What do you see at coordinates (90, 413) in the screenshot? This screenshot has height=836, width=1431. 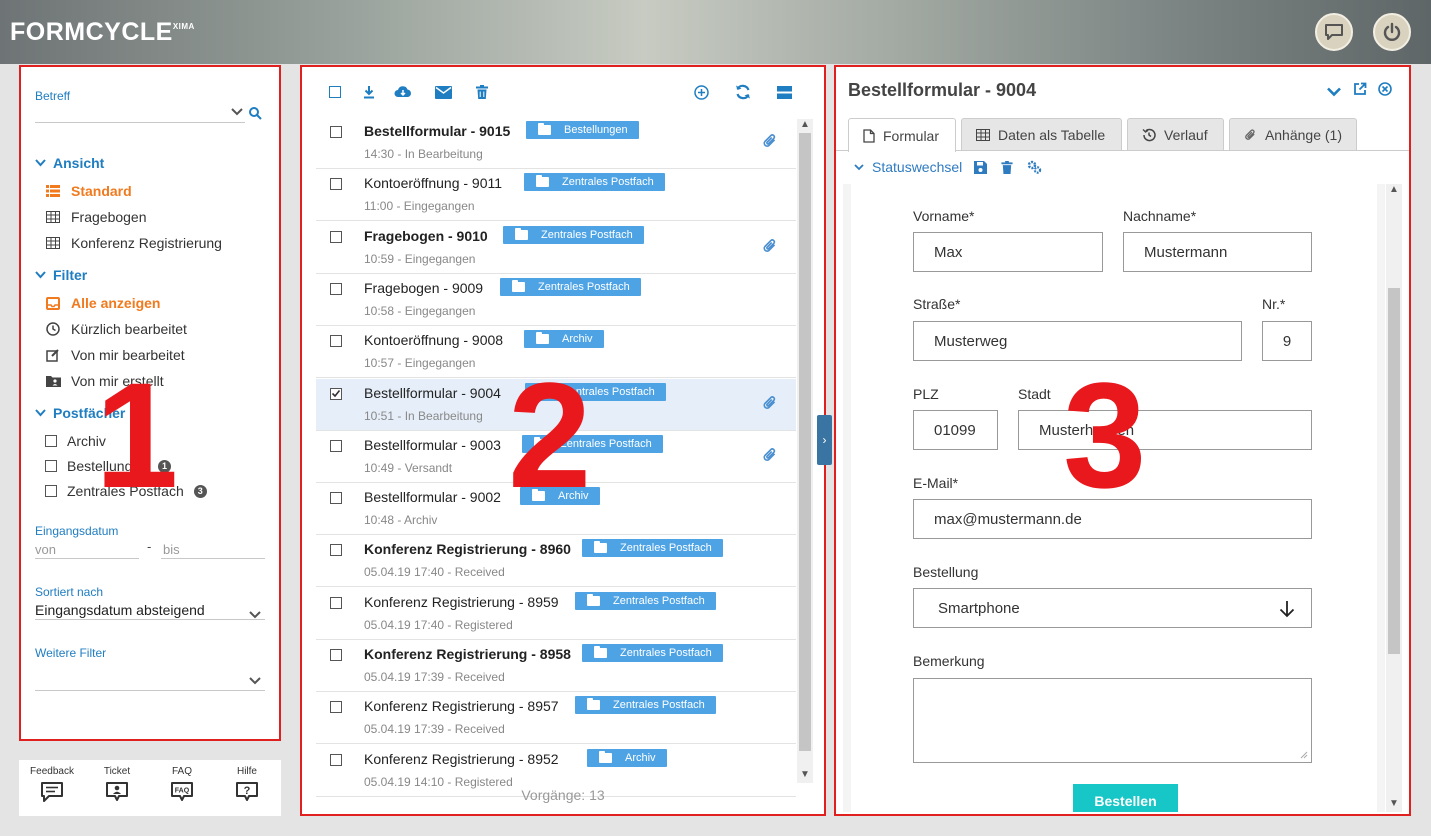 I see `postfaecher-section: Postfächer 3` at bounding box center [90, 413].